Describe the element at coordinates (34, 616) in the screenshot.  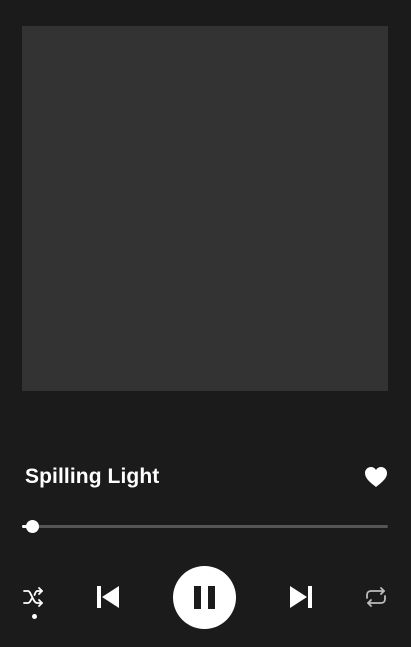
I see `shuffle-active-indicator` at that location.